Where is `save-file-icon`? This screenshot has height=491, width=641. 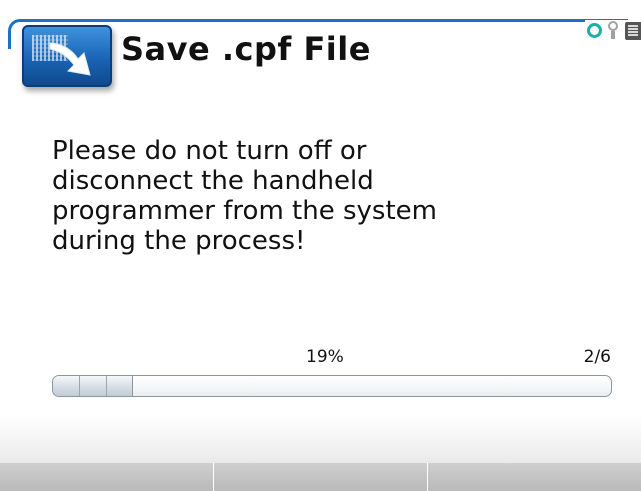
save-file-icon is located at coordinates (67, 56).